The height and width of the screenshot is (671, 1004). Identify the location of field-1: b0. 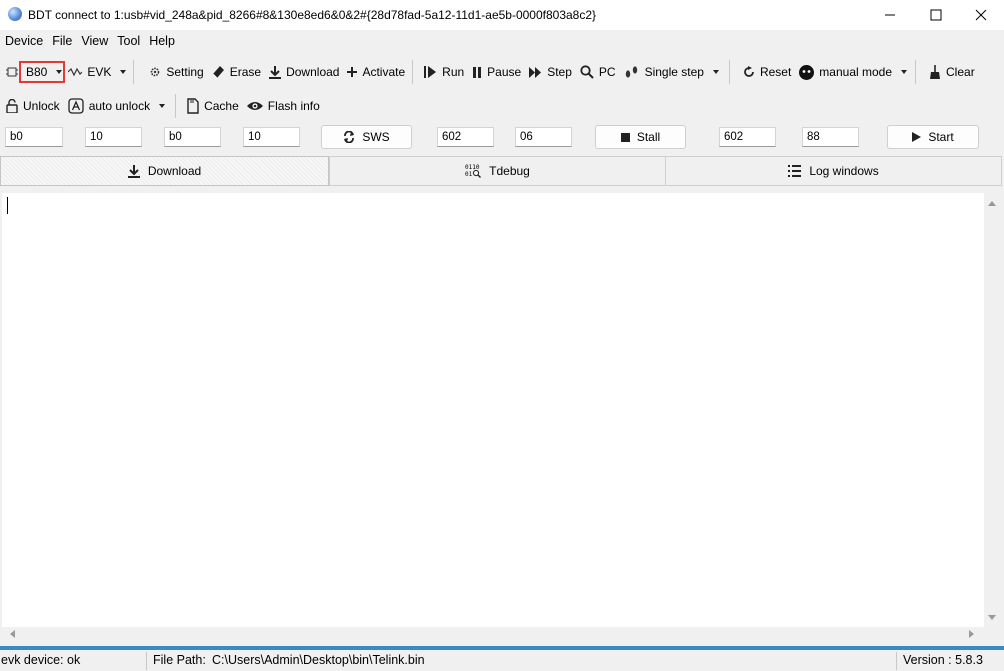
(34, 137).